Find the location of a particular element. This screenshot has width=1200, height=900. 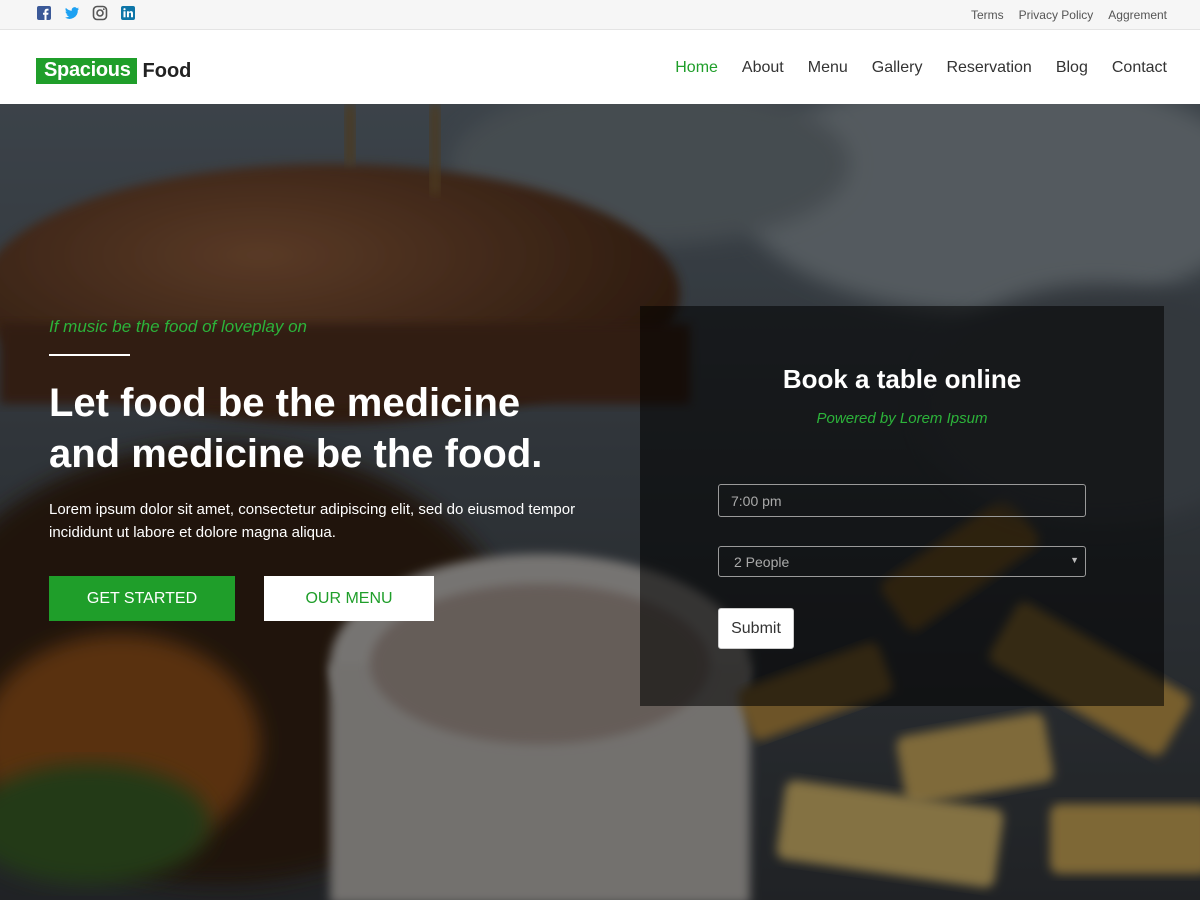

headline-line-2: and medicine be the food. is located at coordinates (296, 454).